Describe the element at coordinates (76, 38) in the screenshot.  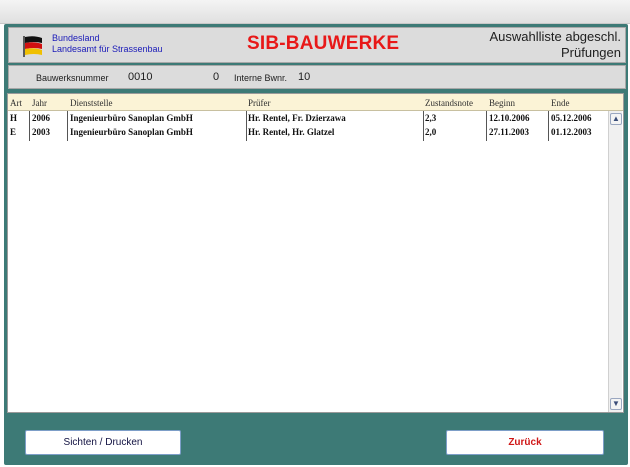
I see `org-line-1: Bundesland` at that location.